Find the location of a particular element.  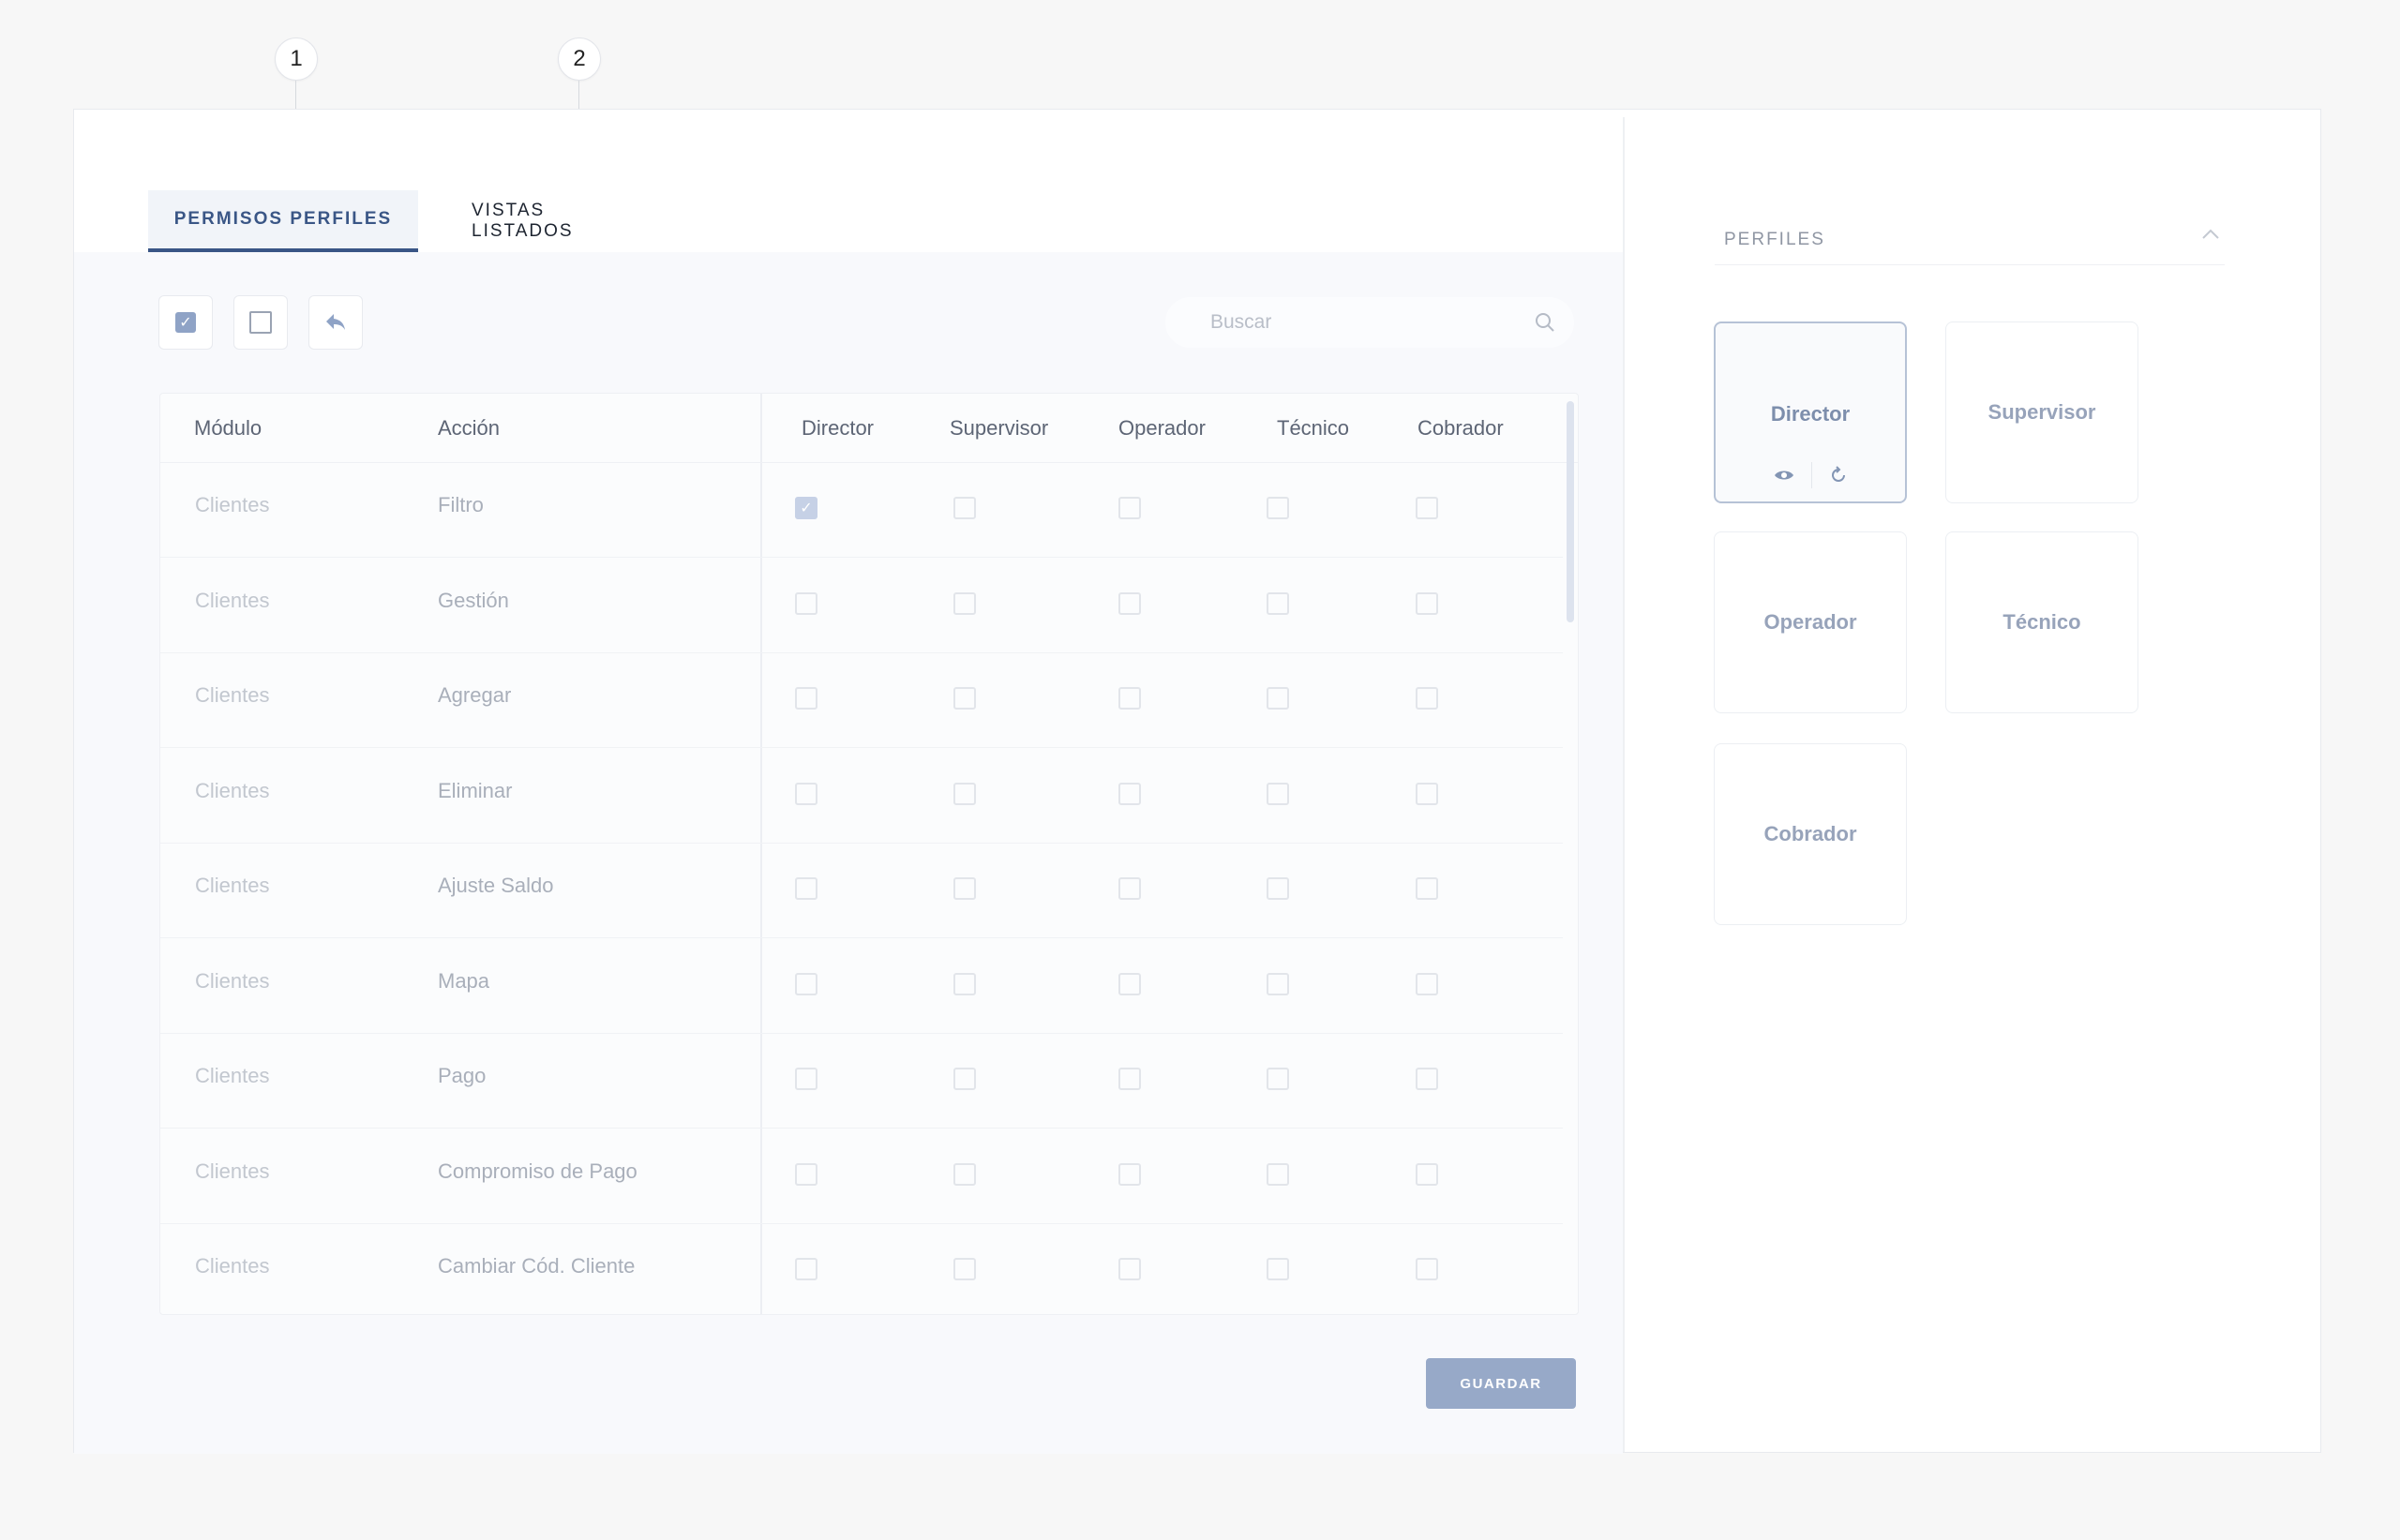

profile-name: Director is located at coordinates (1810, 414).